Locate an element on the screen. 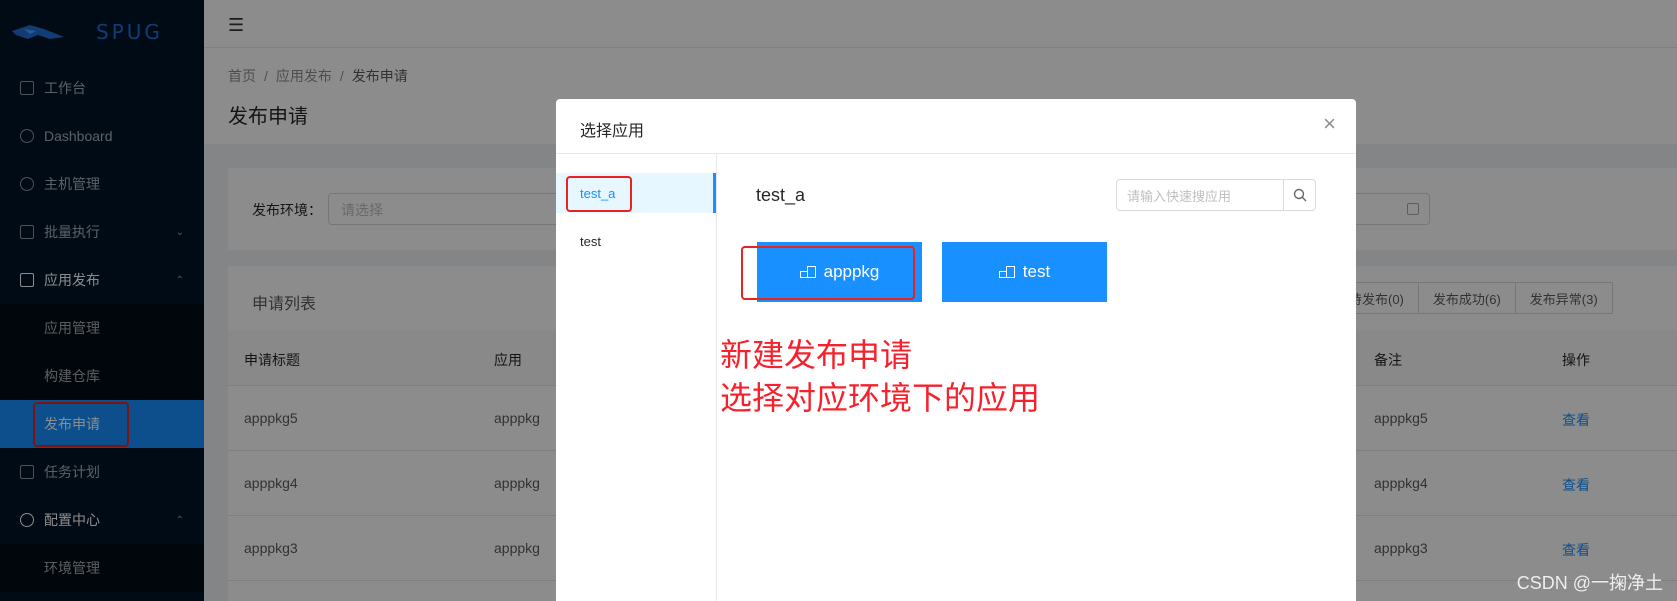  watermark: CSDN @一掬净土 is located at coordinates (1589, 583).